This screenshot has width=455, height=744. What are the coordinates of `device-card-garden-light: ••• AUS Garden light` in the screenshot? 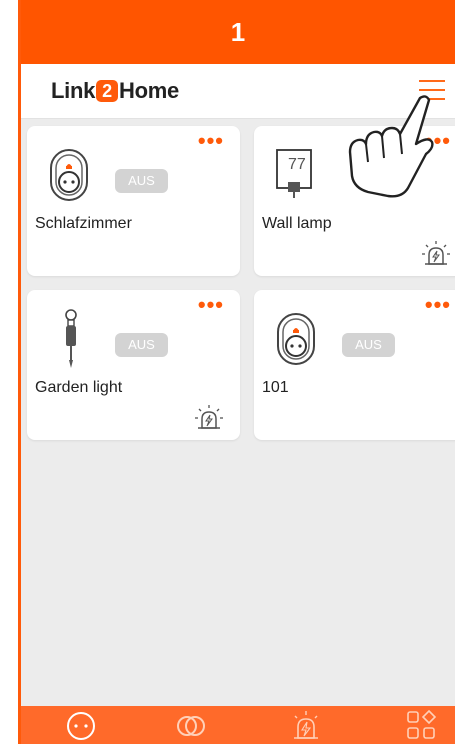 It's located at (133, 365).